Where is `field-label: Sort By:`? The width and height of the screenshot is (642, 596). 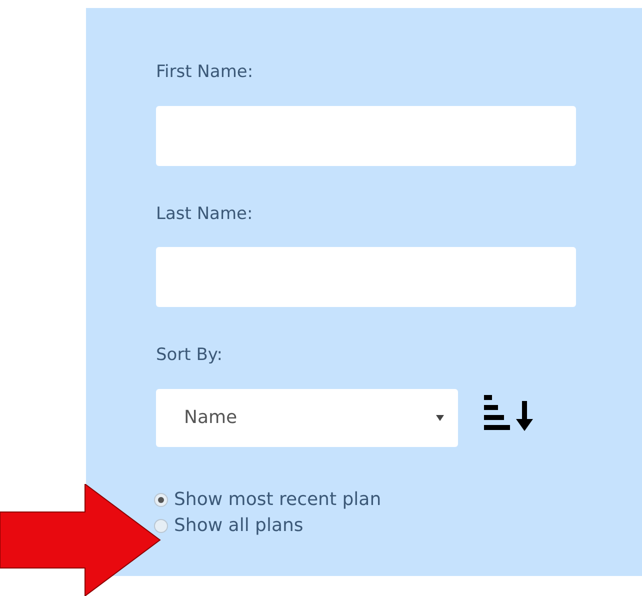 field-label: Sort By: is located at coordinates (190, 355).